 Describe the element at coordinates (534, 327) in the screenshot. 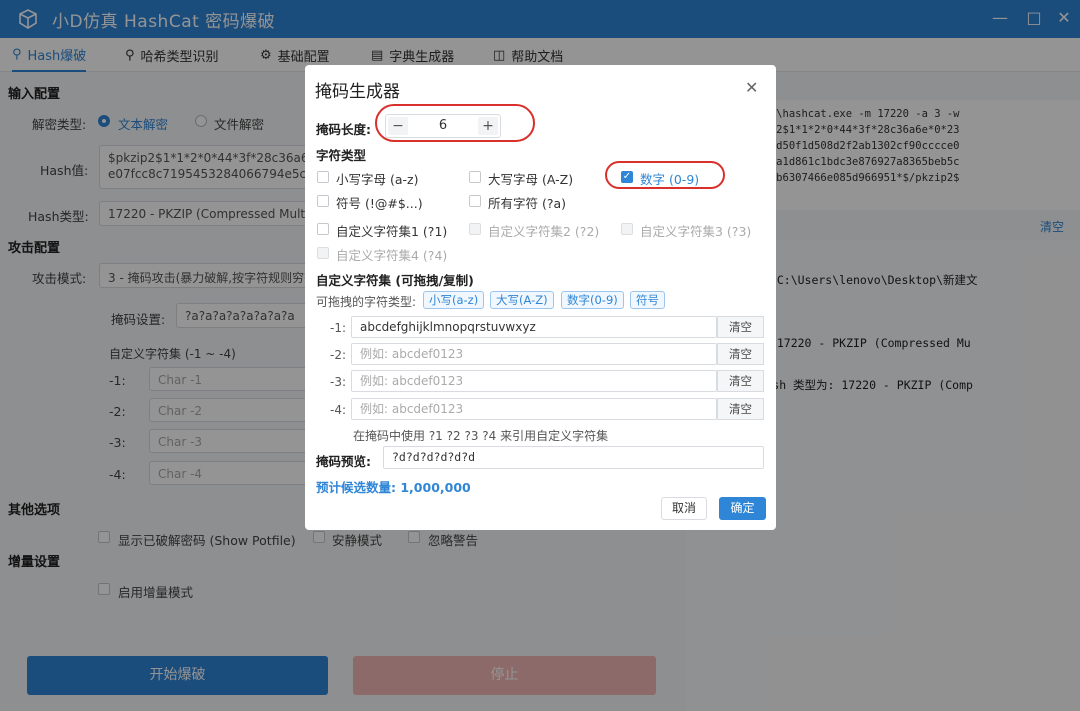

I see `custom-charset-field-1: abcdefghijklmnopqrstuvwxyz` at that location.